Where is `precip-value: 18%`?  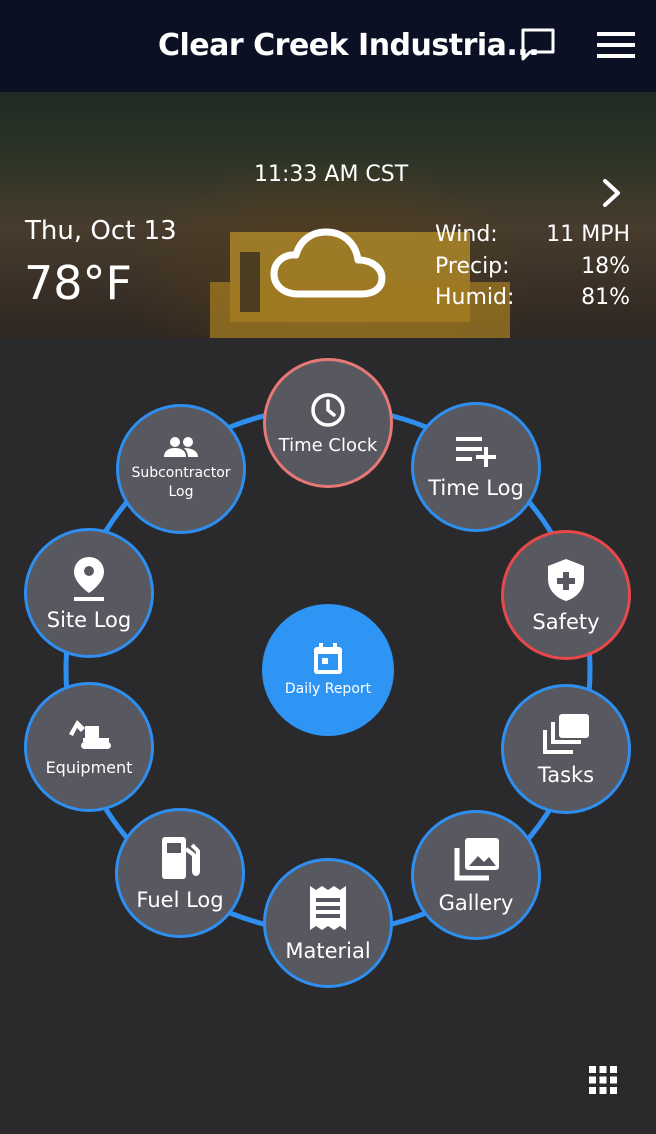 precip-value: 18% is located at coordinates (605, 266).